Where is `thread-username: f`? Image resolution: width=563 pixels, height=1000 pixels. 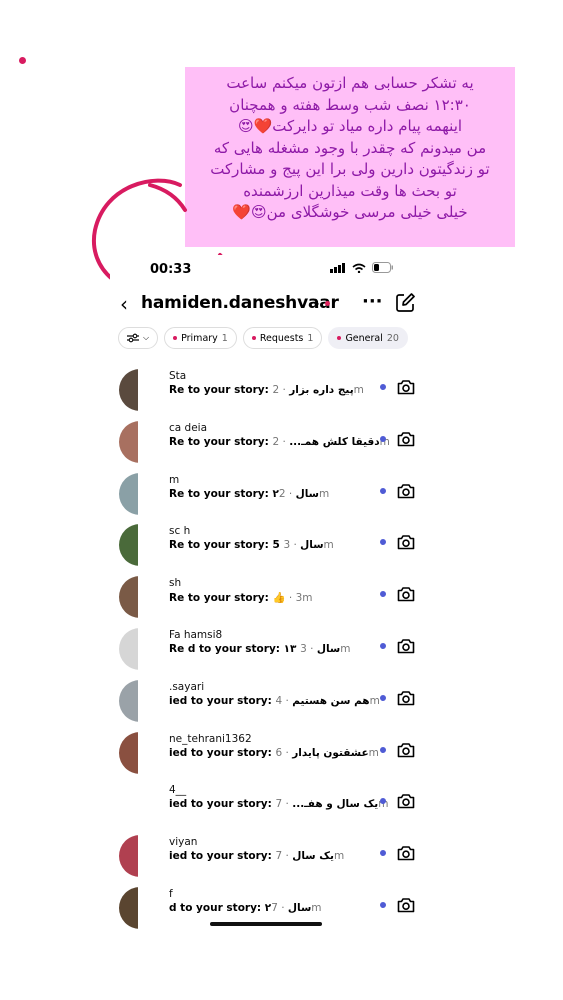 thread-username: f is located at coordinates (171, 894).